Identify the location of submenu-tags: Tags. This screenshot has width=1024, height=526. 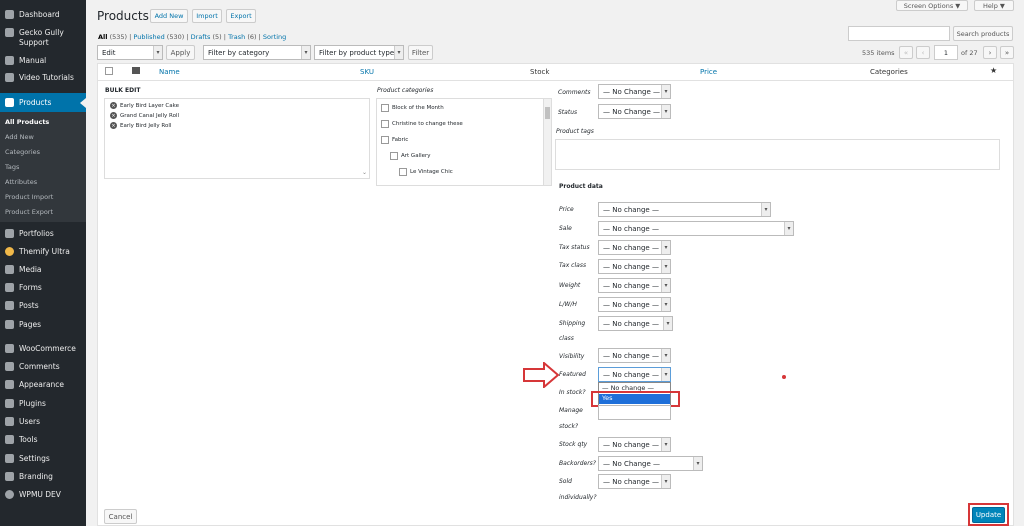
(12, 167).